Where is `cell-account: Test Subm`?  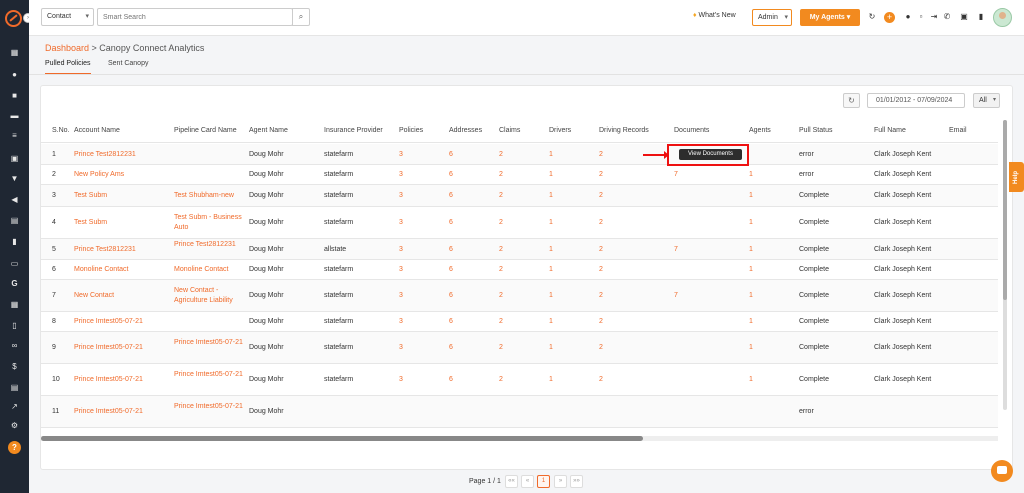 cell-account: Test Subm is located at coordinates (122, 196).